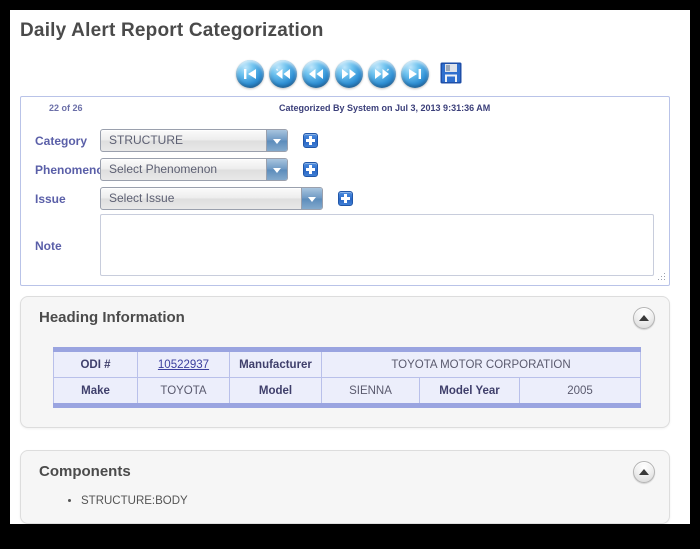  What do you see at coordinates (275, 363) in the screenshot?
I see `manufacturer-label: Manufacturer` at bounding box center [275, 363].